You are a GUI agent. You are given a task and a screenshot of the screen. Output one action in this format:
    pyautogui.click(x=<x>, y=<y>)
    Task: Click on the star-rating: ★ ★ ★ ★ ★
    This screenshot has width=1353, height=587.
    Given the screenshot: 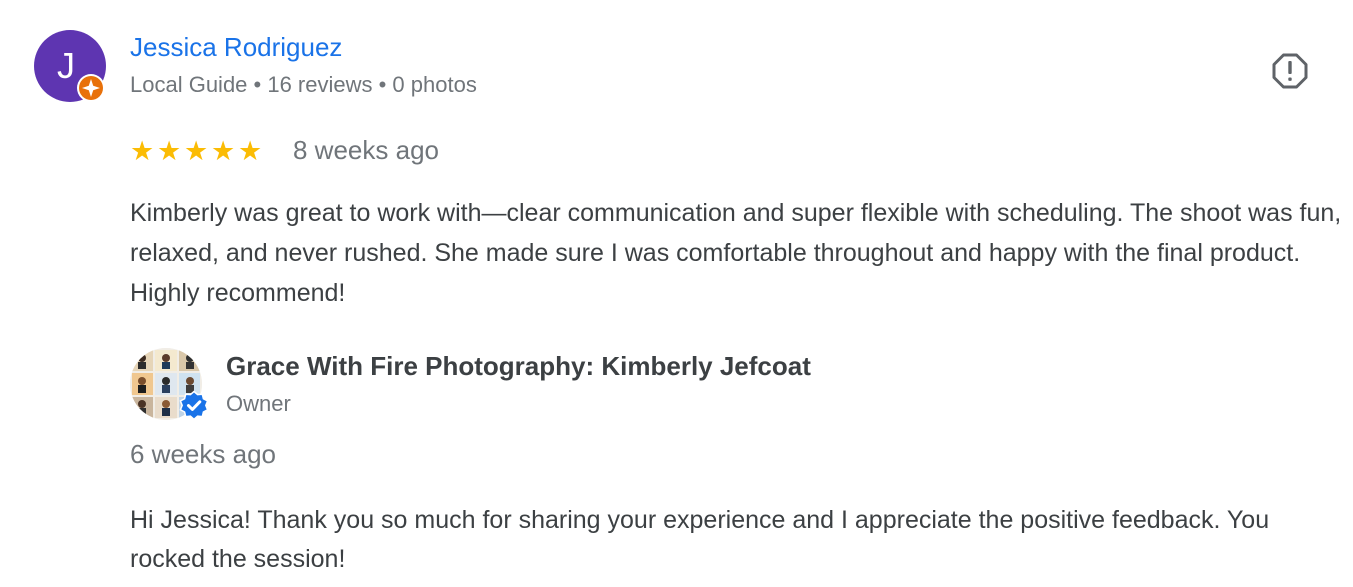 What is the action you would take?
    pyautogui.click(x=197, y=151)
    